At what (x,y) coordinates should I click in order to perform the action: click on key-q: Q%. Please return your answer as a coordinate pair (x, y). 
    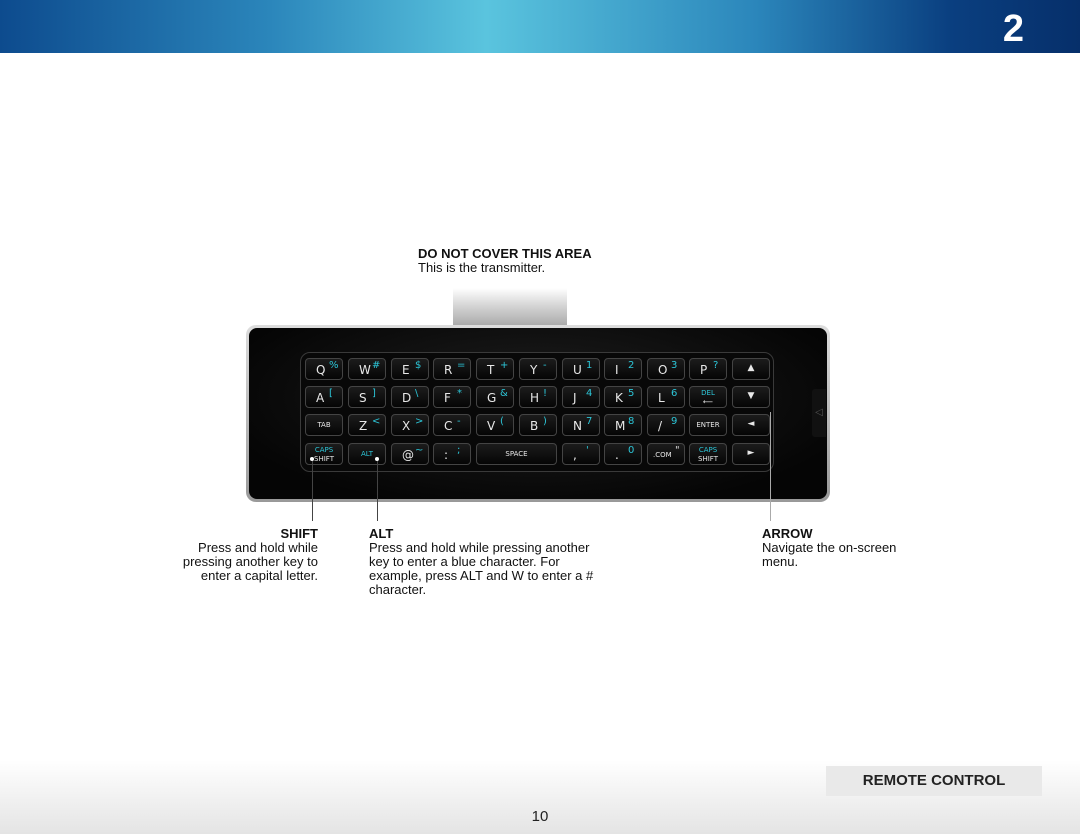
    Looking at the image, I should click on (324, 369).